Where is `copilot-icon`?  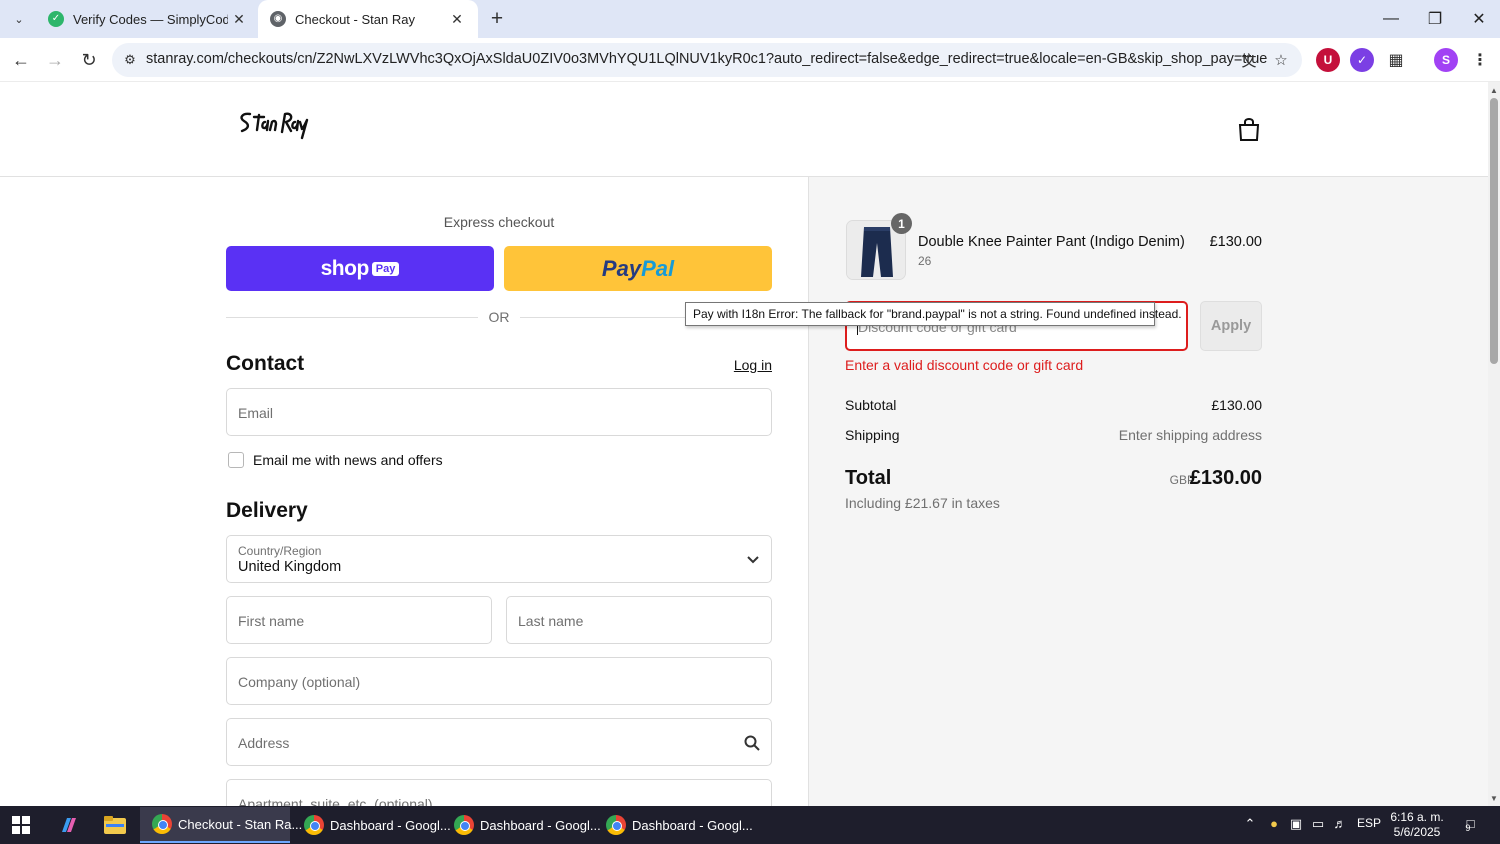 copilot-icon is located at coordinates (69, 825).